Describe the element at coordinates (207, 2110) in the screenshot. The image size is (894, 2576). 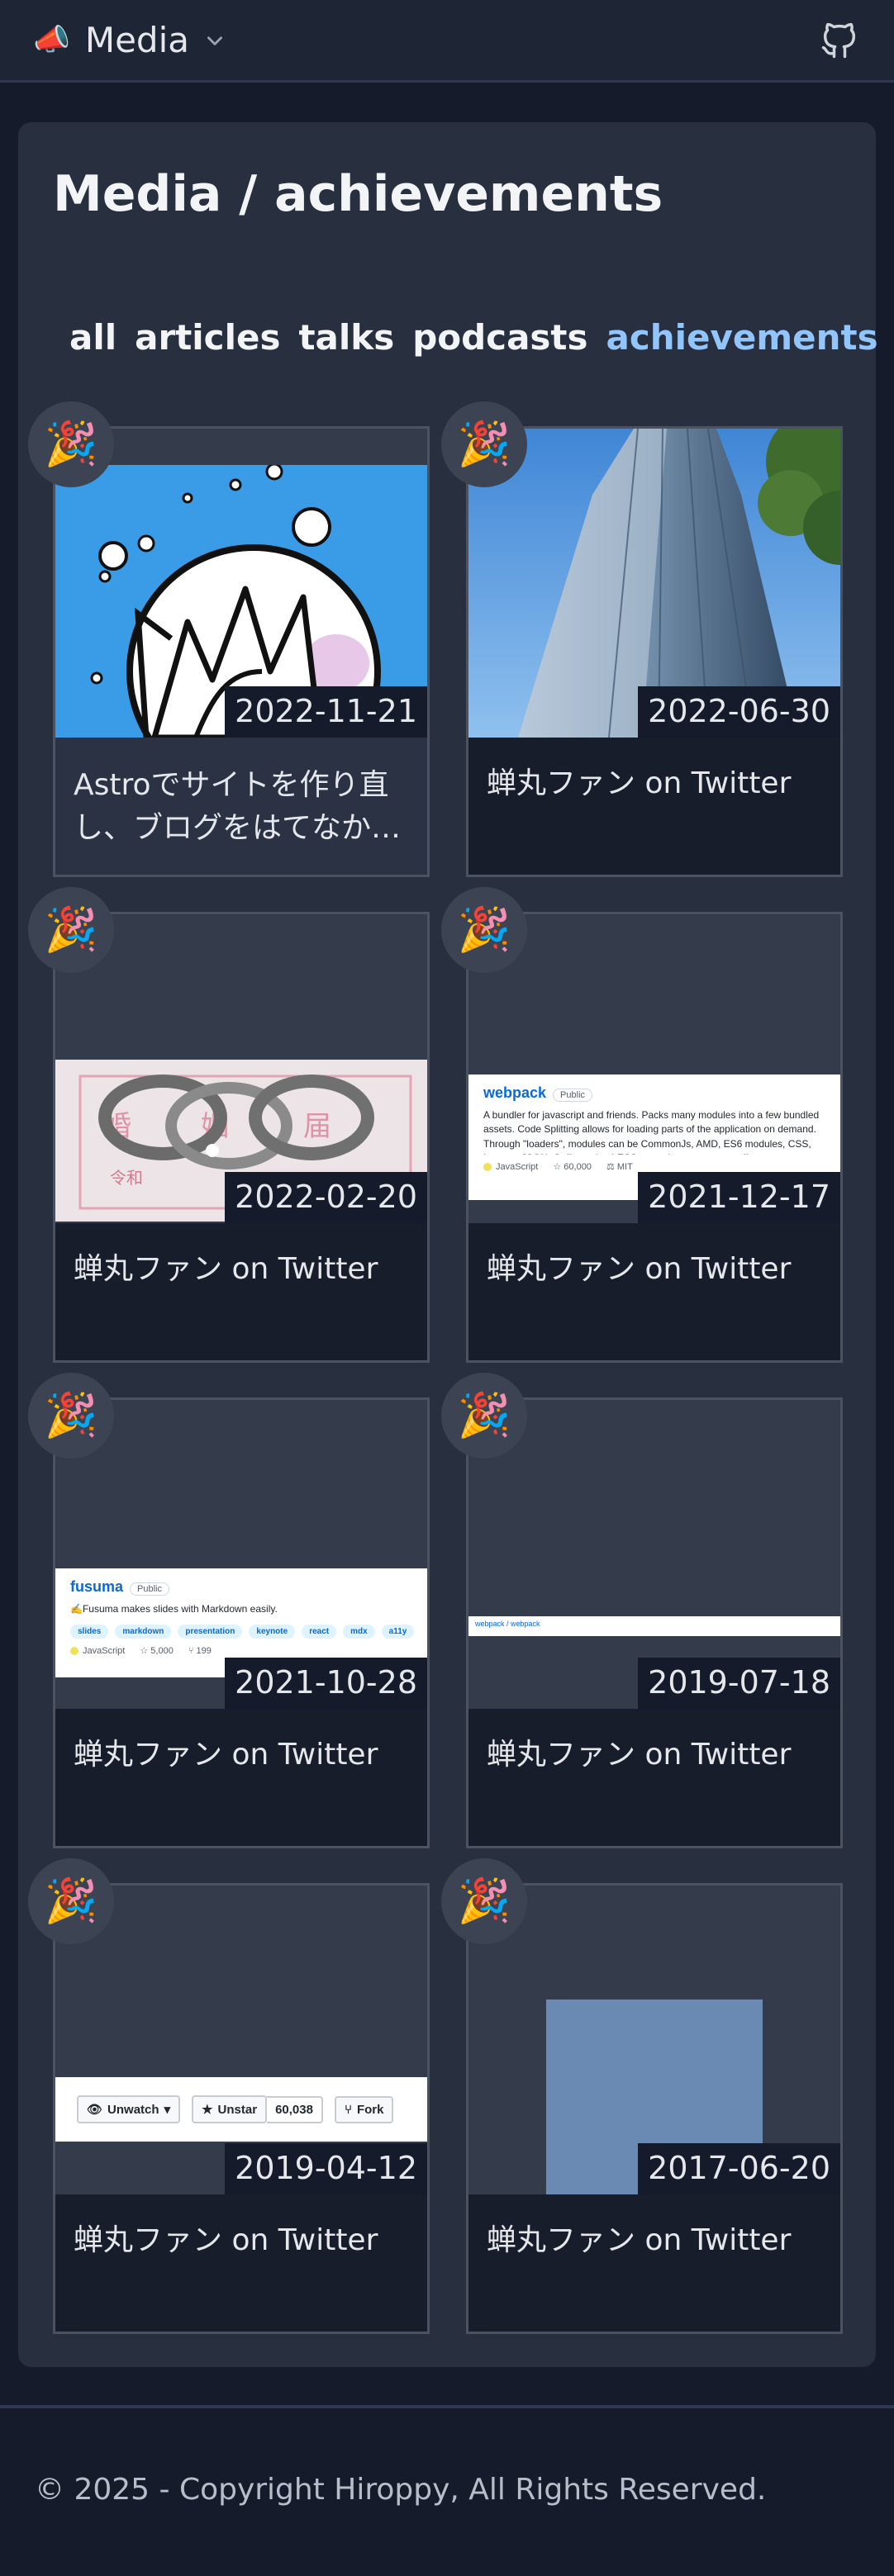
I see `star-icon: ★` at that location.